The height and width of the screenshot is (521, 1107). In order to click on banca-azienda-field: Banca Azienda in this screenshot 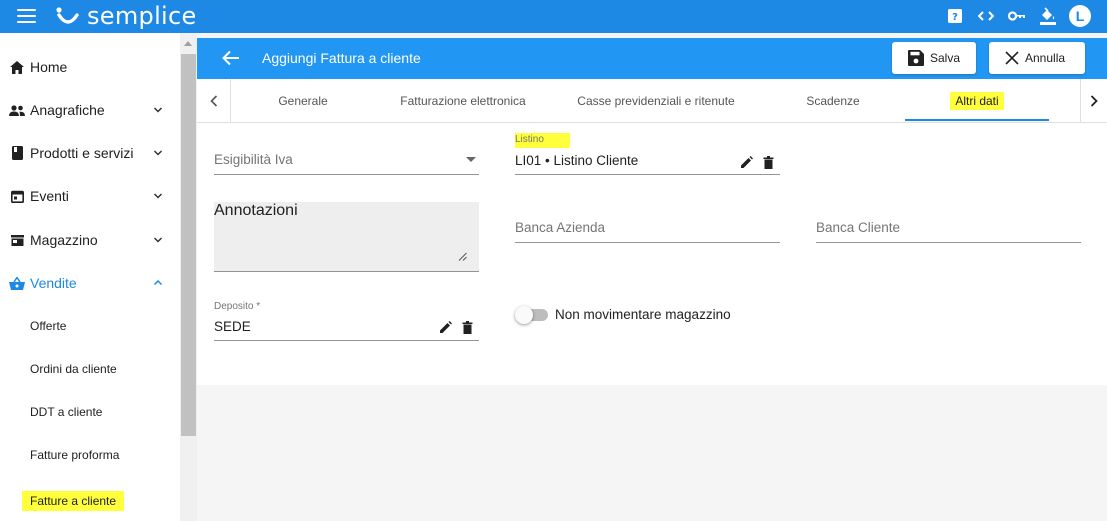, I will do `click(647, 227)`.